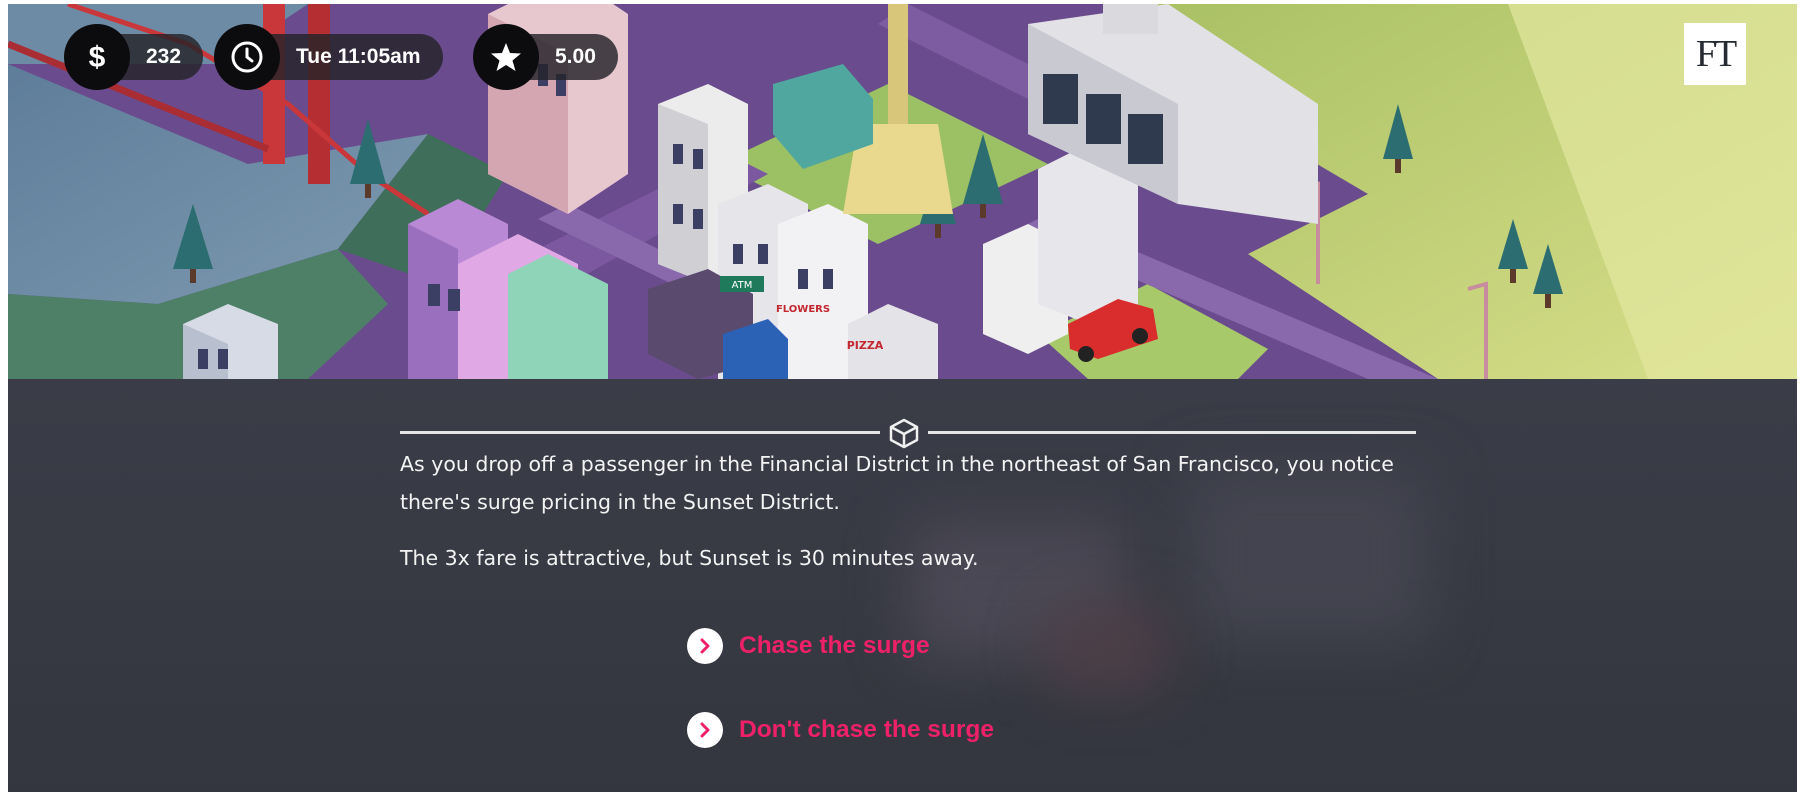  What do you see at coordinates (803, 309) in the screenshot?
I see `flowers-sign: FLOWERS` at bounding box center [803, 309].